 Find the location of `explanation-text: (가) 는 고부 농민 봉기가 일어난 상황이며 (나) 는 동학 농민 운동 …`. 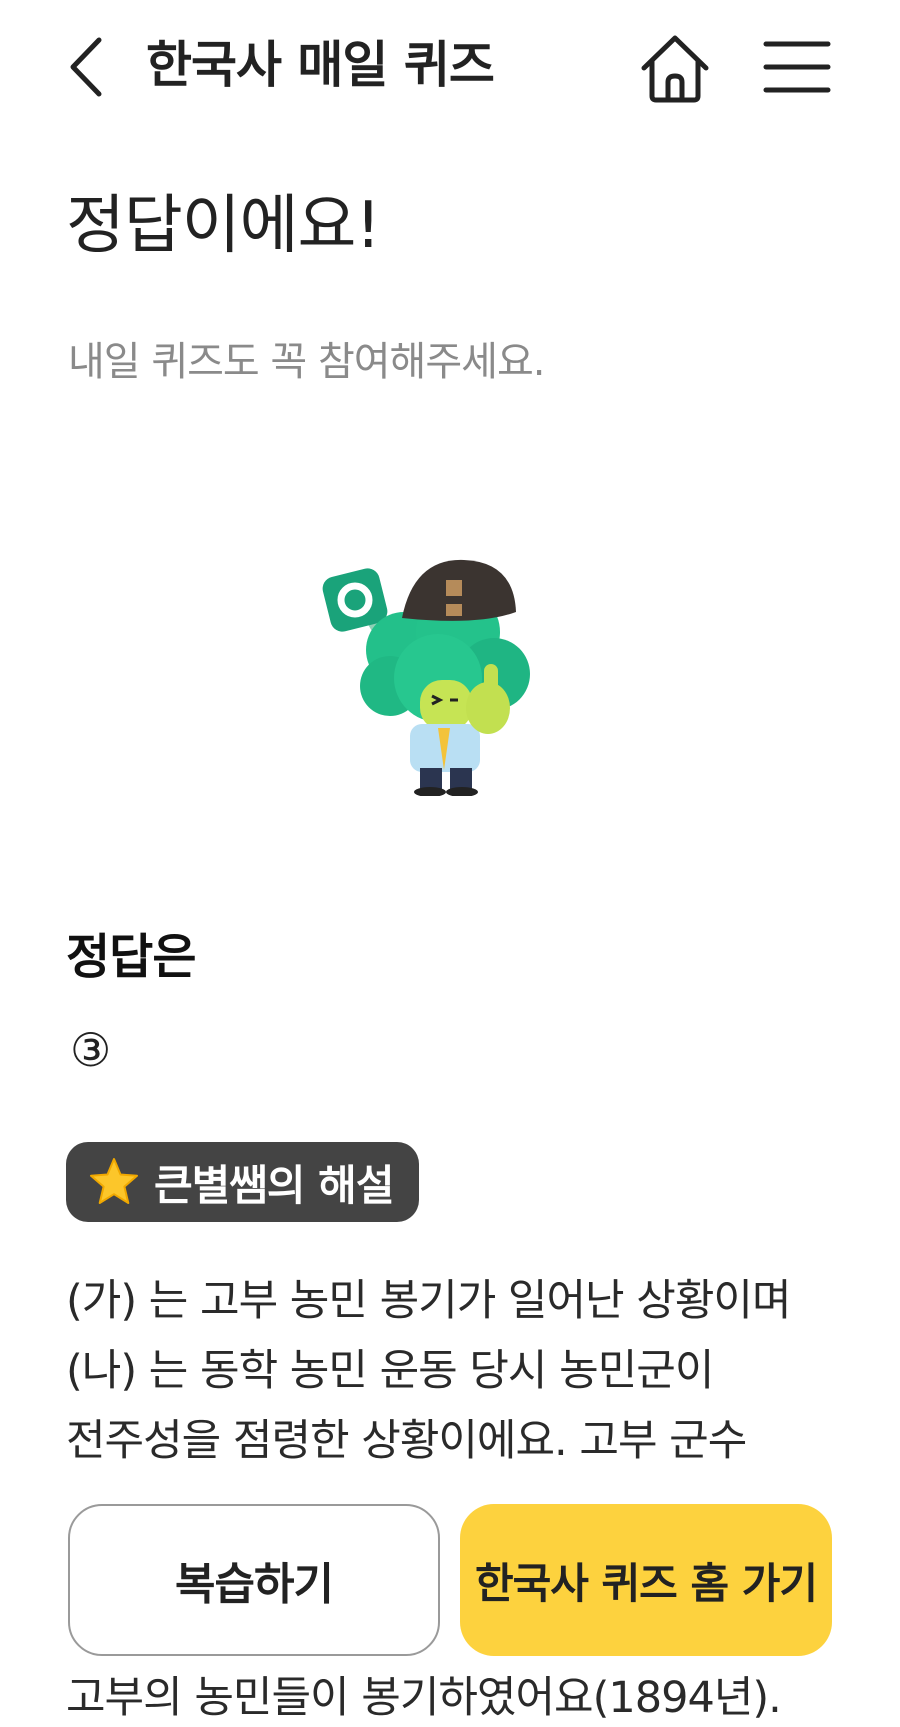

explanation-text: (가) 는 고부 농민 봉기가 일어난 상황이며 (나) 는 동학 농민 운동 … is located at coordinates (456, 1371).